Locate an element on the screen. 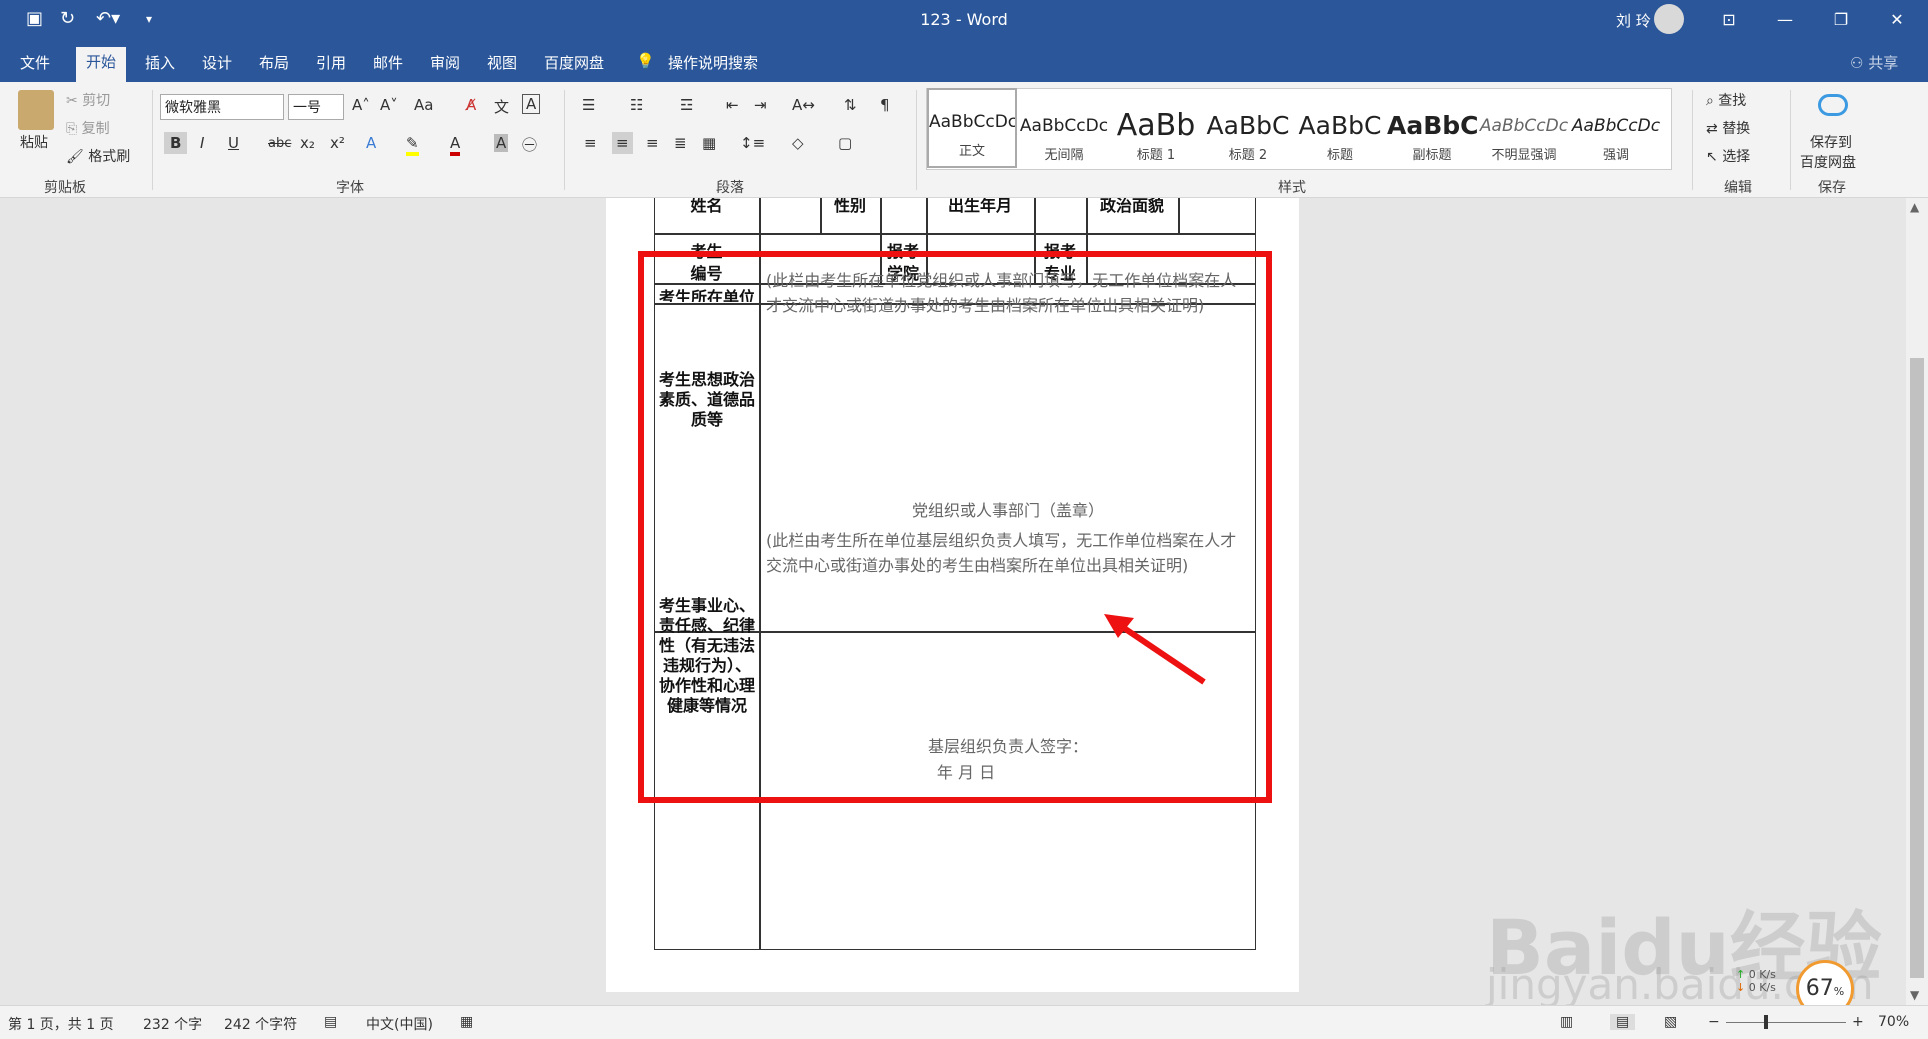 Image resolution: width=1928 pixels, height=1039 pixels. save-to-netdisk-line2: 百度网盘 is located at coordinates (1828, 162).